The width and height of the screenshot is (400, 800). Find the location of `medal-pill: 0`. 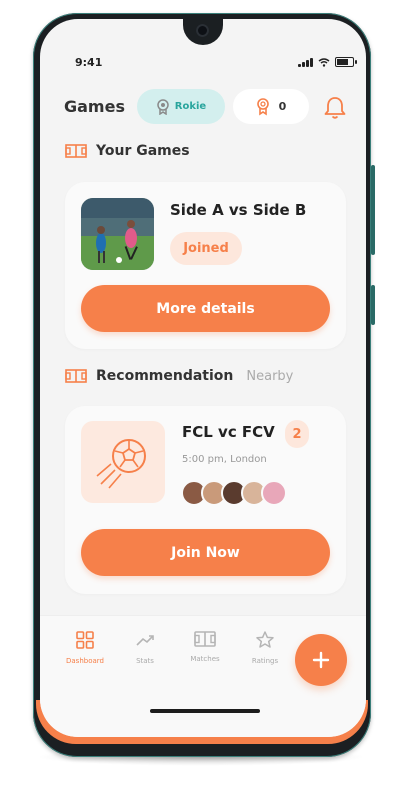

medal-pill: 0 is located at coordinates (271, 106).